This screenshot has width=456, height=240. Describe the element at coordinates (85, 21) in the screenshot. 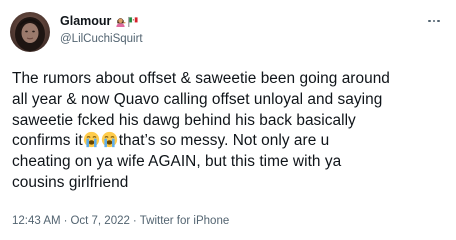

I see `display-name: Glamour` at that location.